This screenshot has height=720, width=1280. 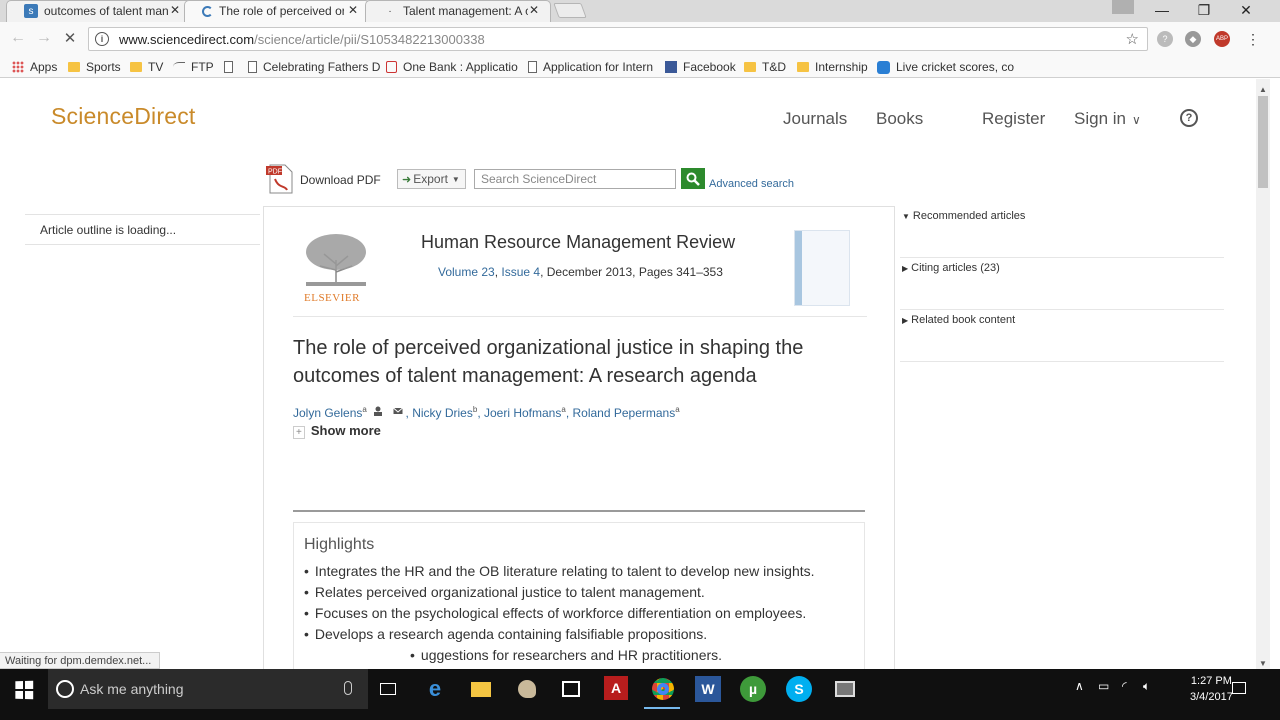 What do you see at coordinates (1253, 39) in the screenshot?
I see `chrome-menu-icon: ⋮` at bounding box center [1253, 39].